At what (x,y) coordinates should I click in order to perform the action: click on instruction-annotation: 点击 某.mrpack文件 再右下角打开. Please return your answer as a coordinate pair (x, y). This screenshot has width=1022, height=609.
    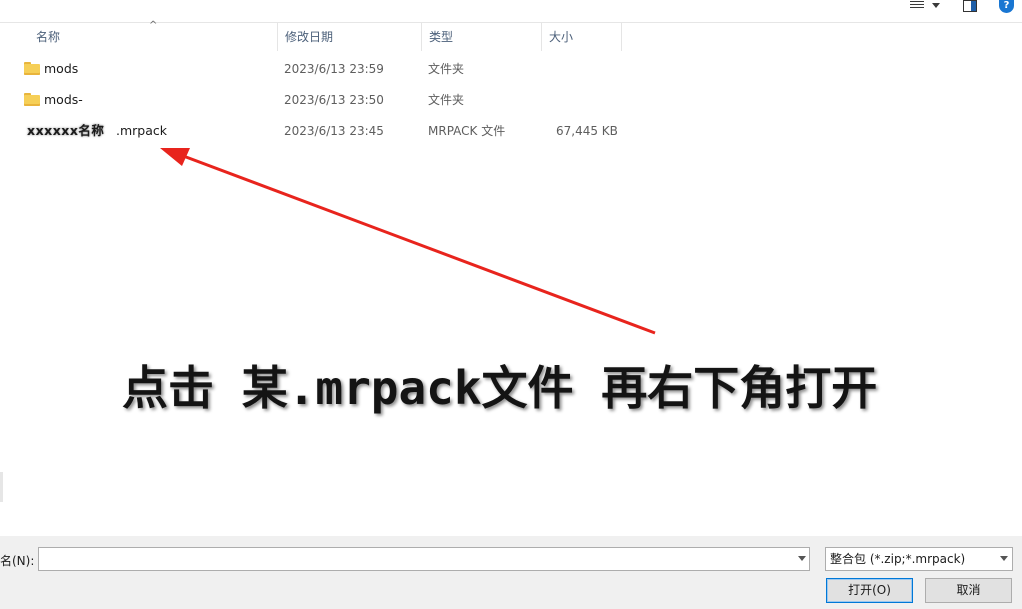
    Looking at the image, I should click on (500, 388).